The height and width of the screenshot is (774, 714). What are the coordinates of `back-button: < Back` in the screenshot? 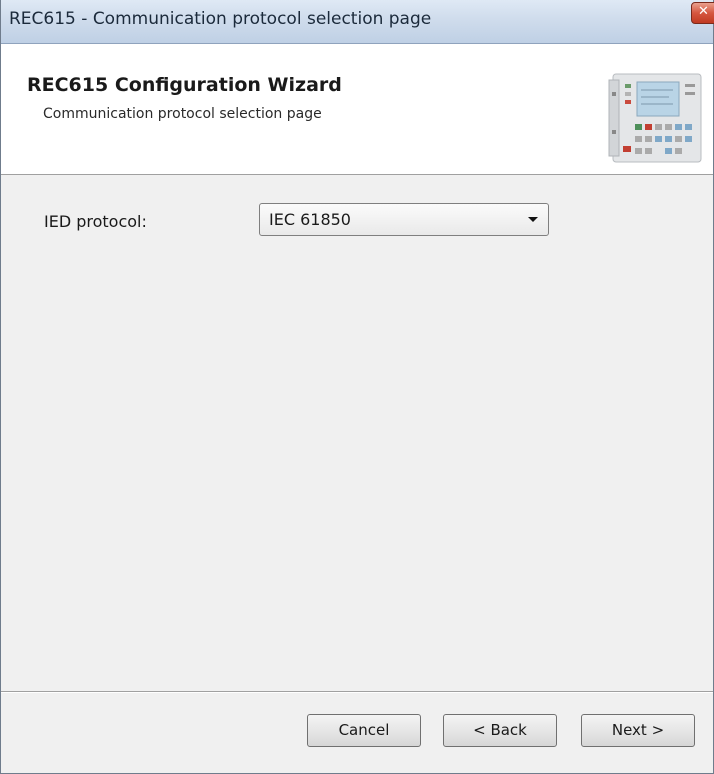 It's located at (500, 730).